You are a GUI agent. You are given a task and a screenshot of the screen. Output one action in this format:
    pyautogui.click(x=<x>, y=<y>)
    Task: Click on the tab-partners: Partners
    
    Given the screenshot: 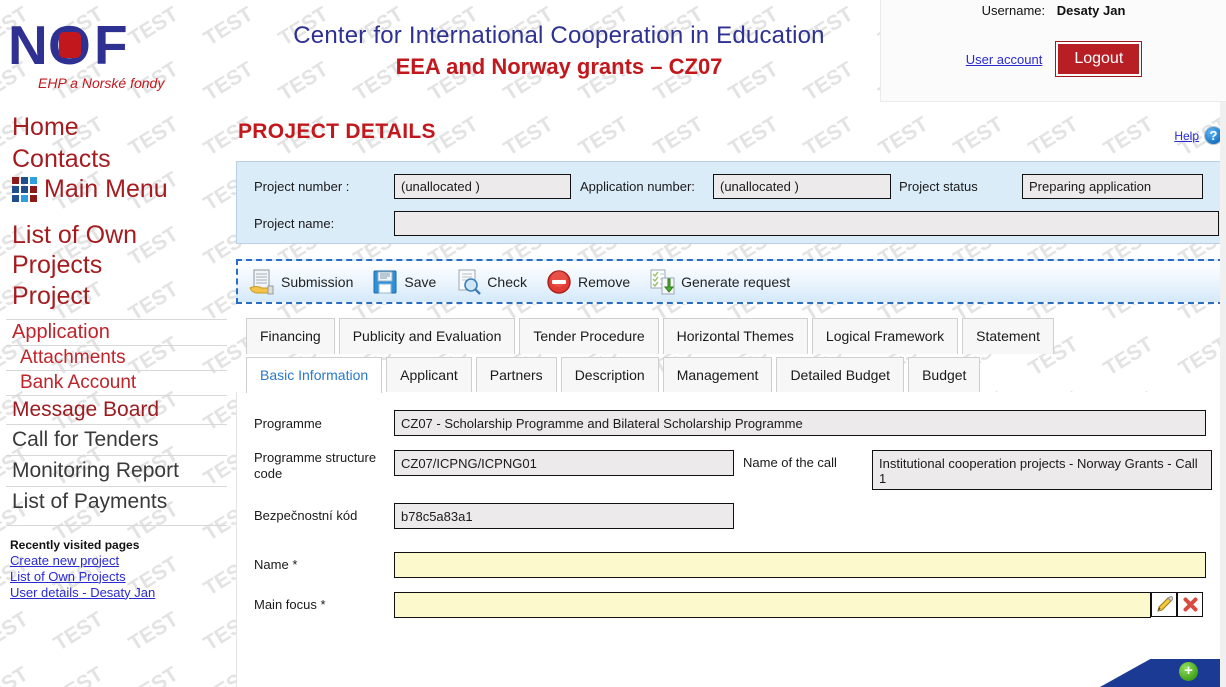 What is the action you would take?
    pyautogui.click(x=516, y=375)
    